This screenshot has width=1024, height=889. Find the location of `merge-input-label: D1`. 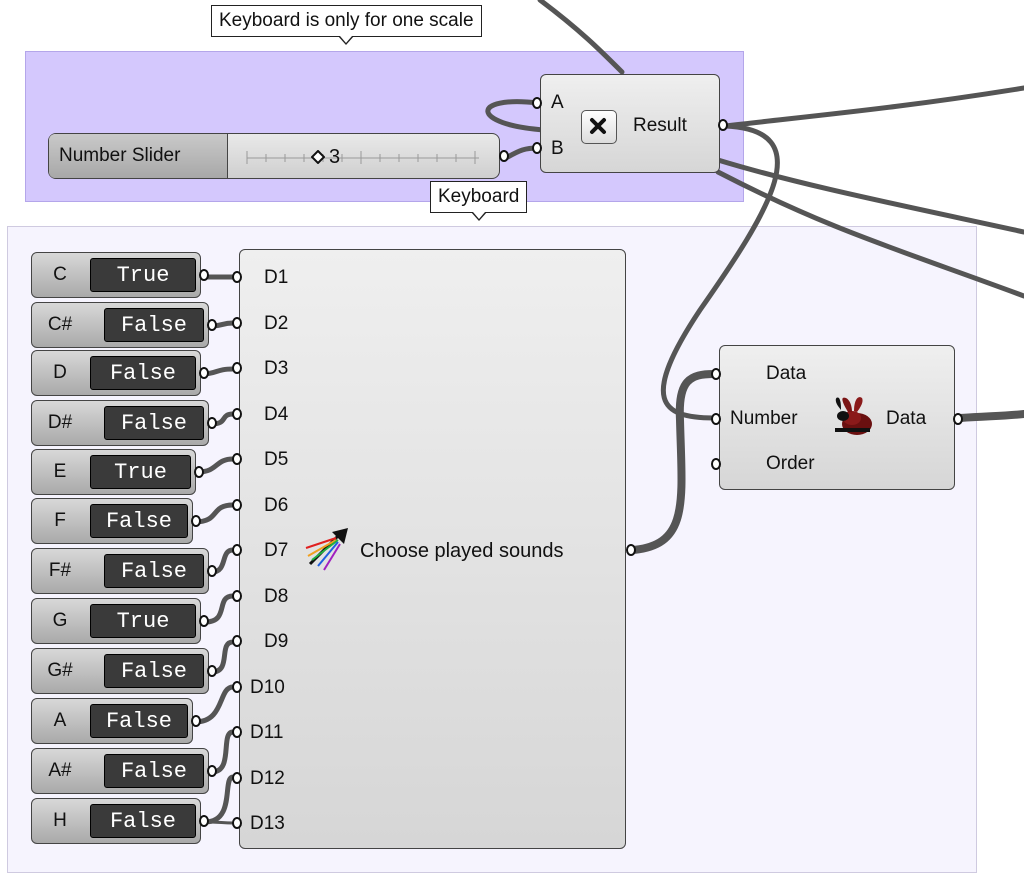

merge-input-label: D1 is located at coordinates (276, 277).